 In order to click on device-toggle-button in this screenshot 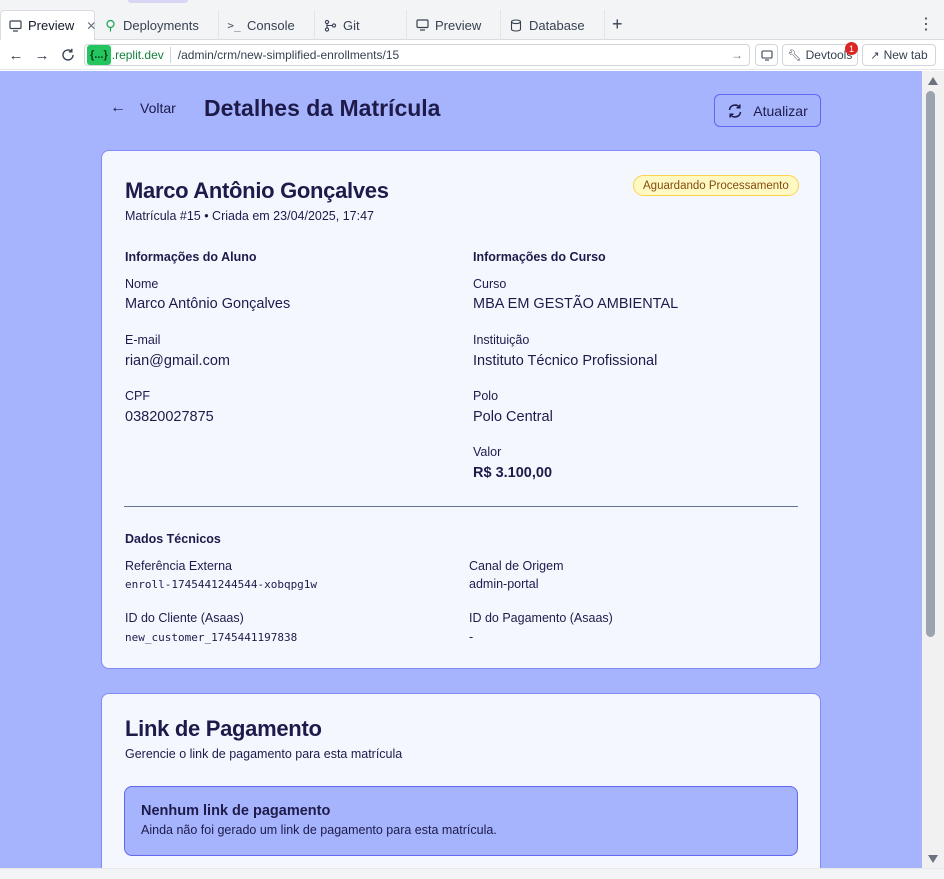, I will do `click(766, 55)`.